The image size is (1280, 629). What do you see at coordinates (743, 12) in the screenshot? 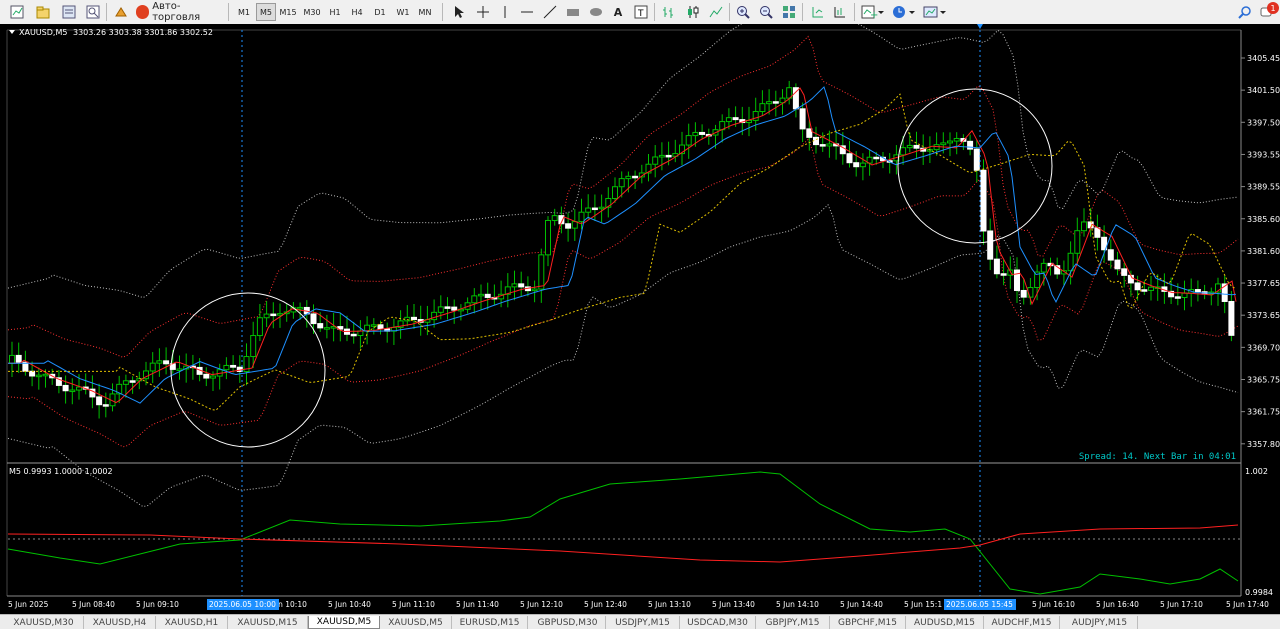
I see `zoom-in-icon` at bounding box center [743, 12].